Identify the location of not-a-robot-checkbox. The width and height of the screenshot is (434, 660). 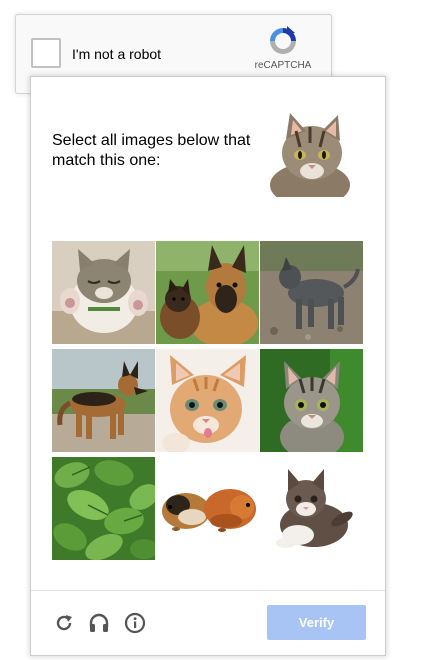
(46, 53).